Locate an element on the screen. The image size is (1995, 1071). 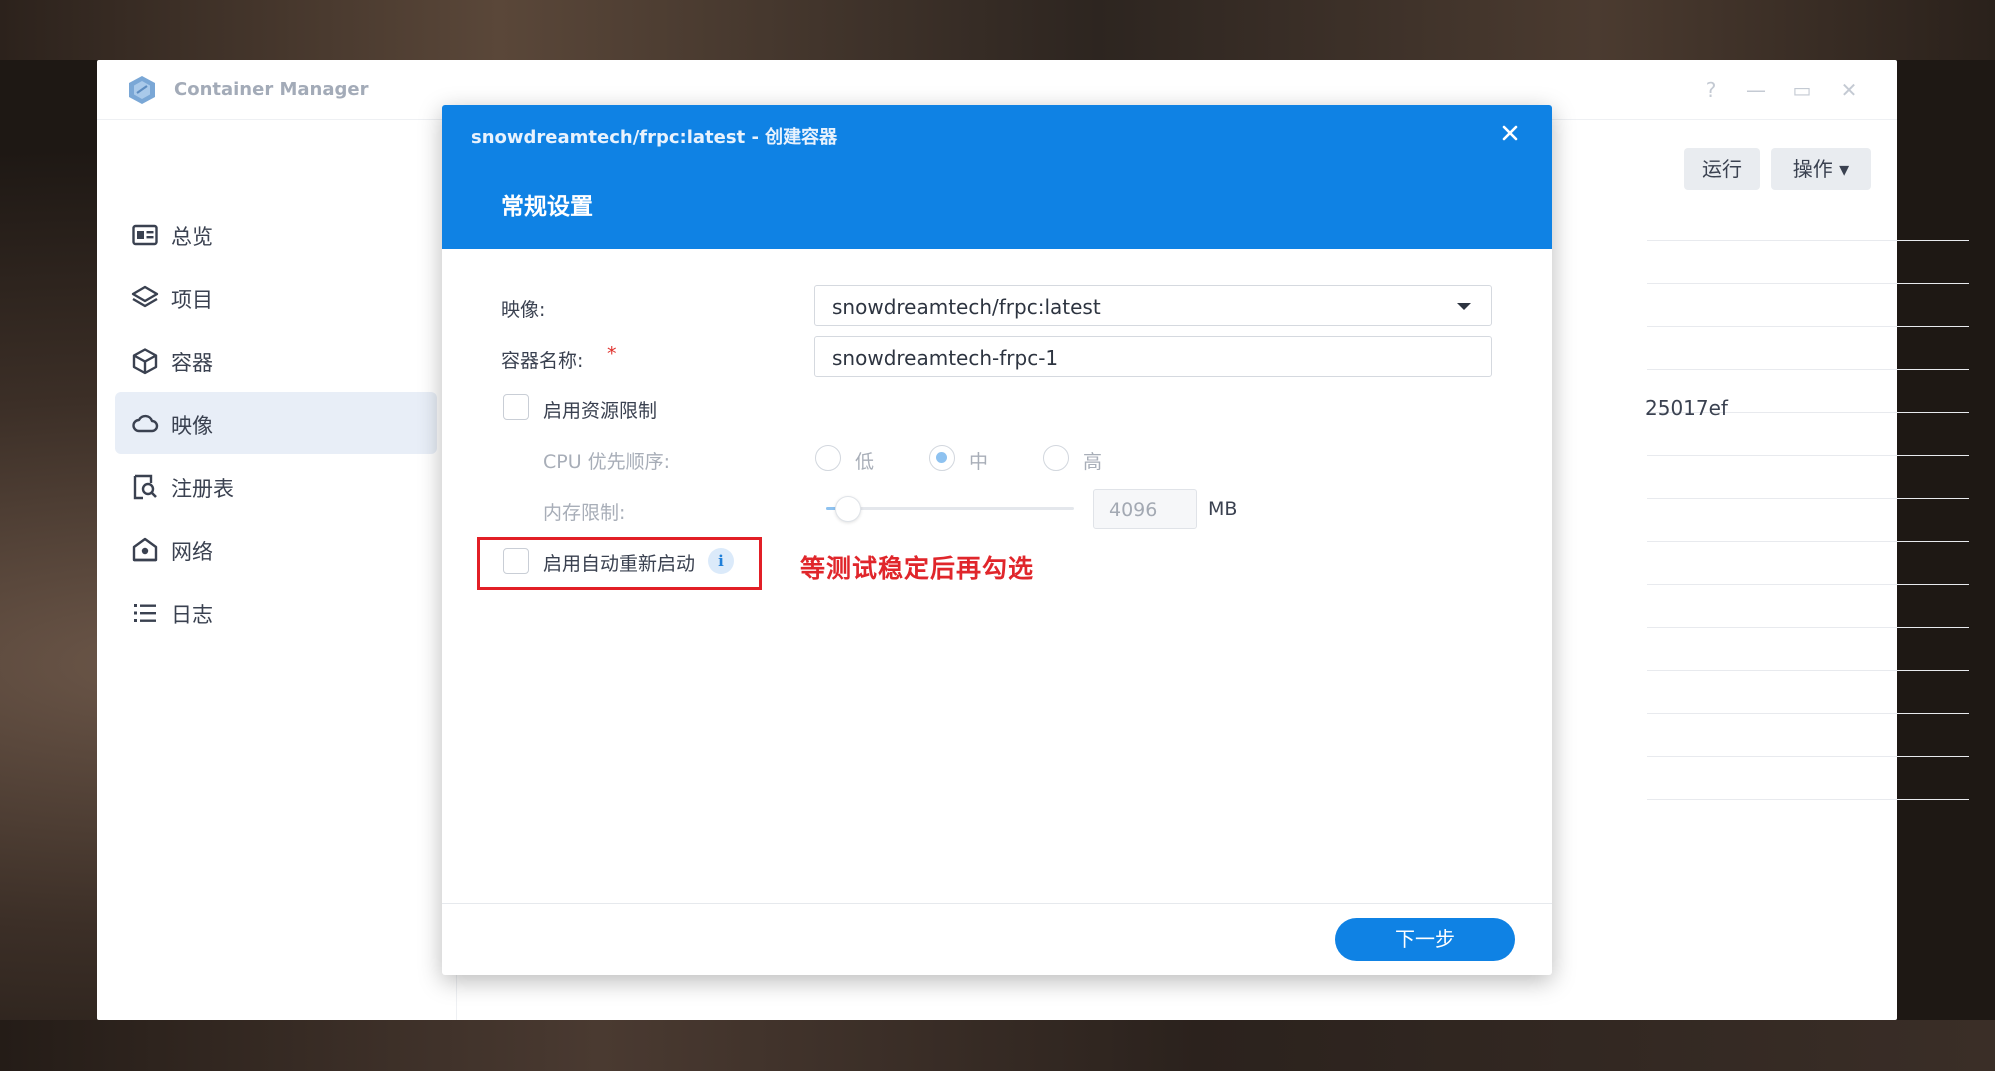
memory-limit-value: 4096 is located at coordinates (1133, 510).